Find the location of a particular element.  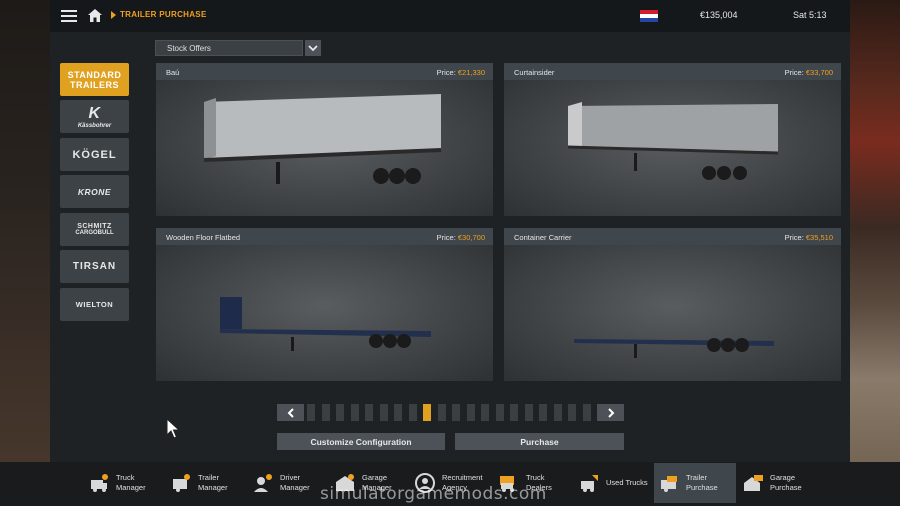

brand-krone: KRONE is located at coordinates (94, 191).